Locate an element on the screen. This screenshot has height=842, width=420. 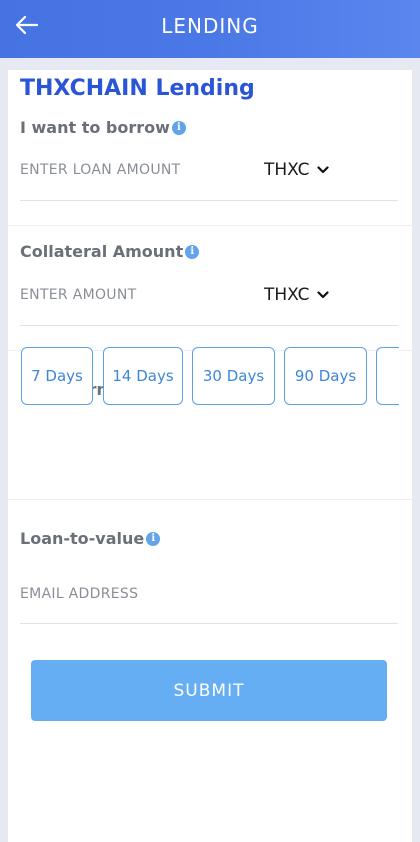
loan-term-option-30-days: 30 Days is located at coordinates (233, 376).